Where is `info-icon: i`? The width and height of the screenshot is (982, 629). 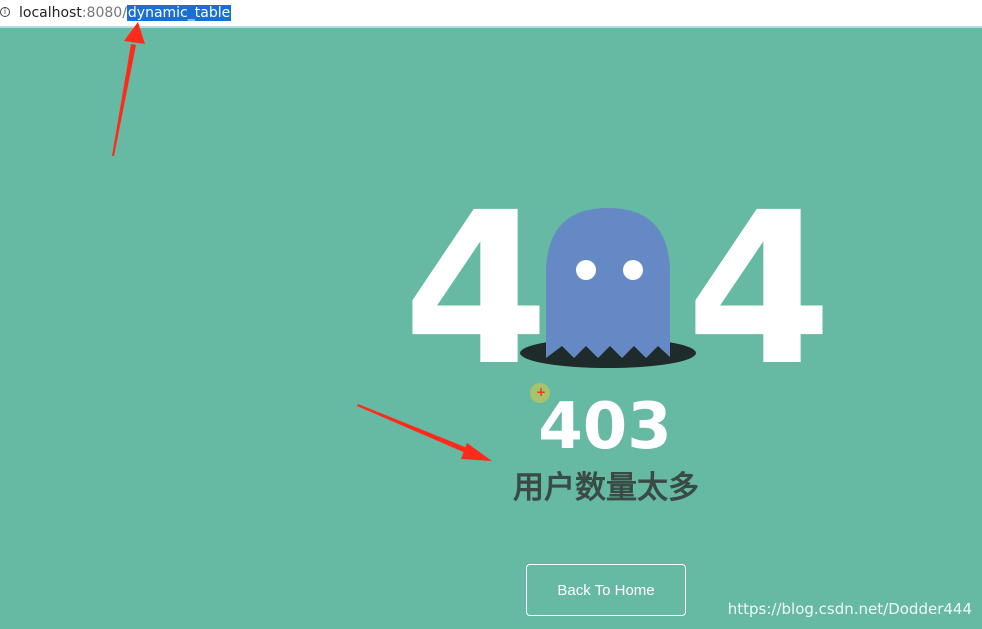
info-icon: i is located at coordinates (5, 12).